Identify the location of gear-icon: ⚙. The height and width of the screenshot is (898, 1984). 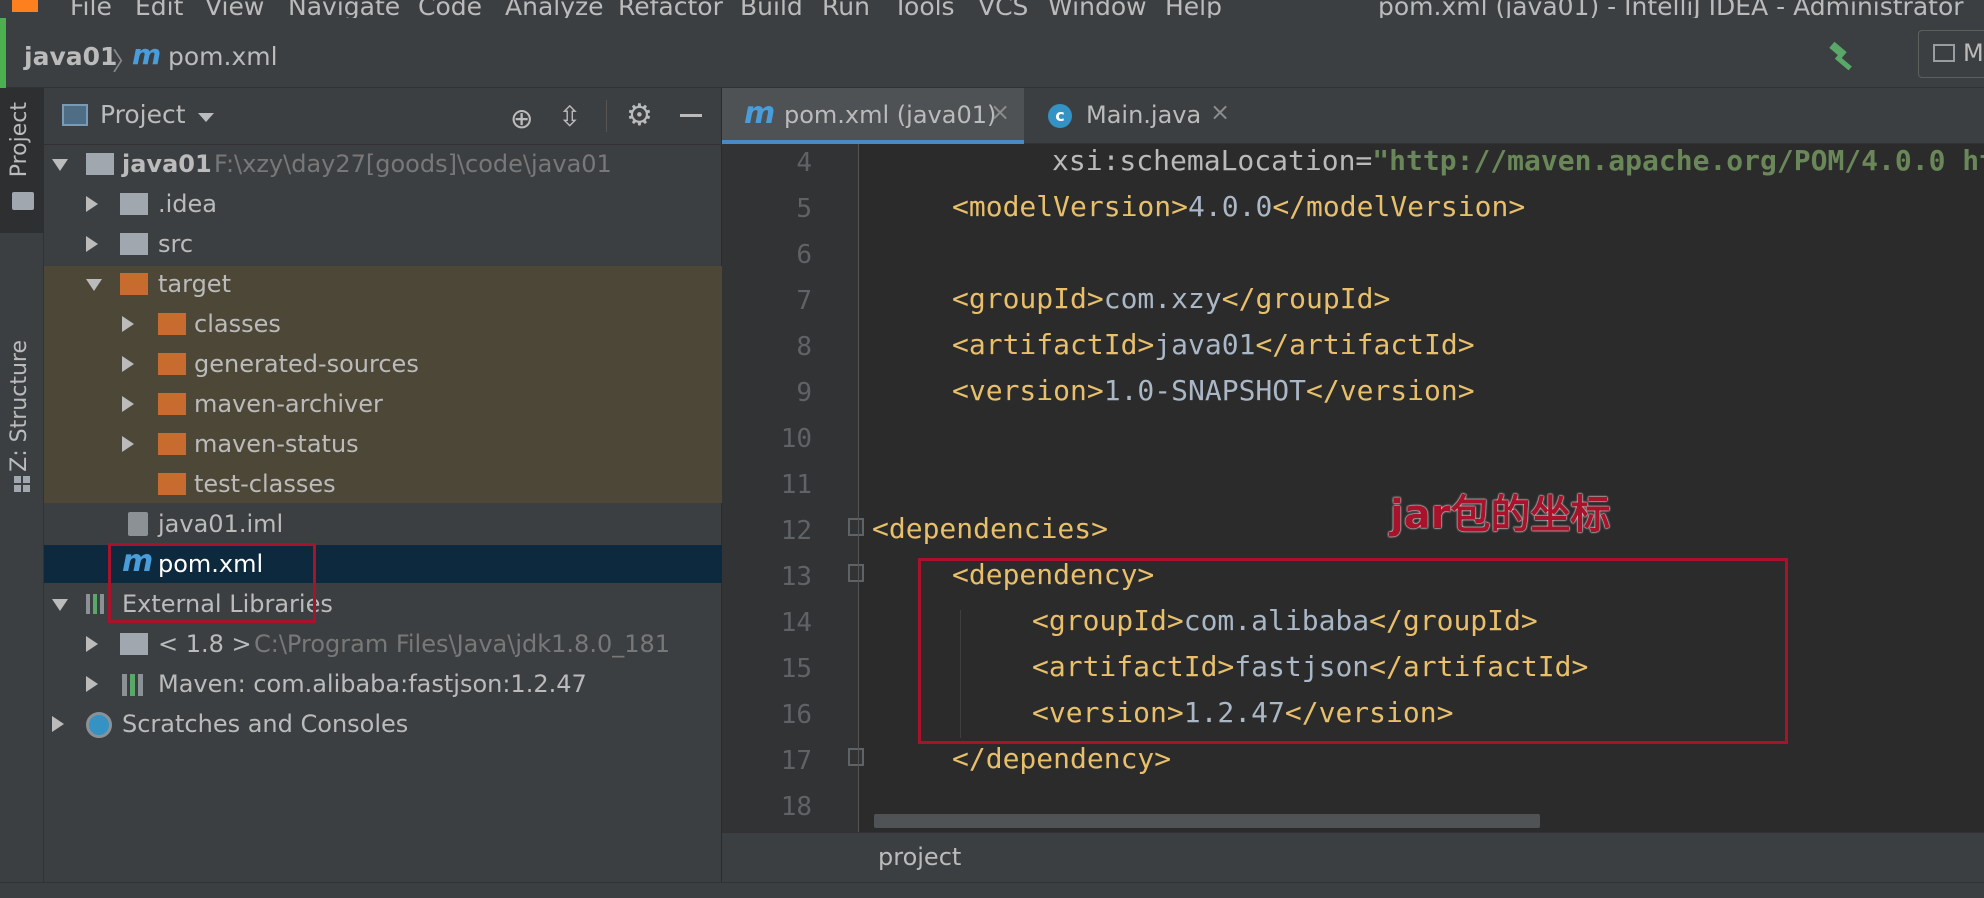
(639, 115).